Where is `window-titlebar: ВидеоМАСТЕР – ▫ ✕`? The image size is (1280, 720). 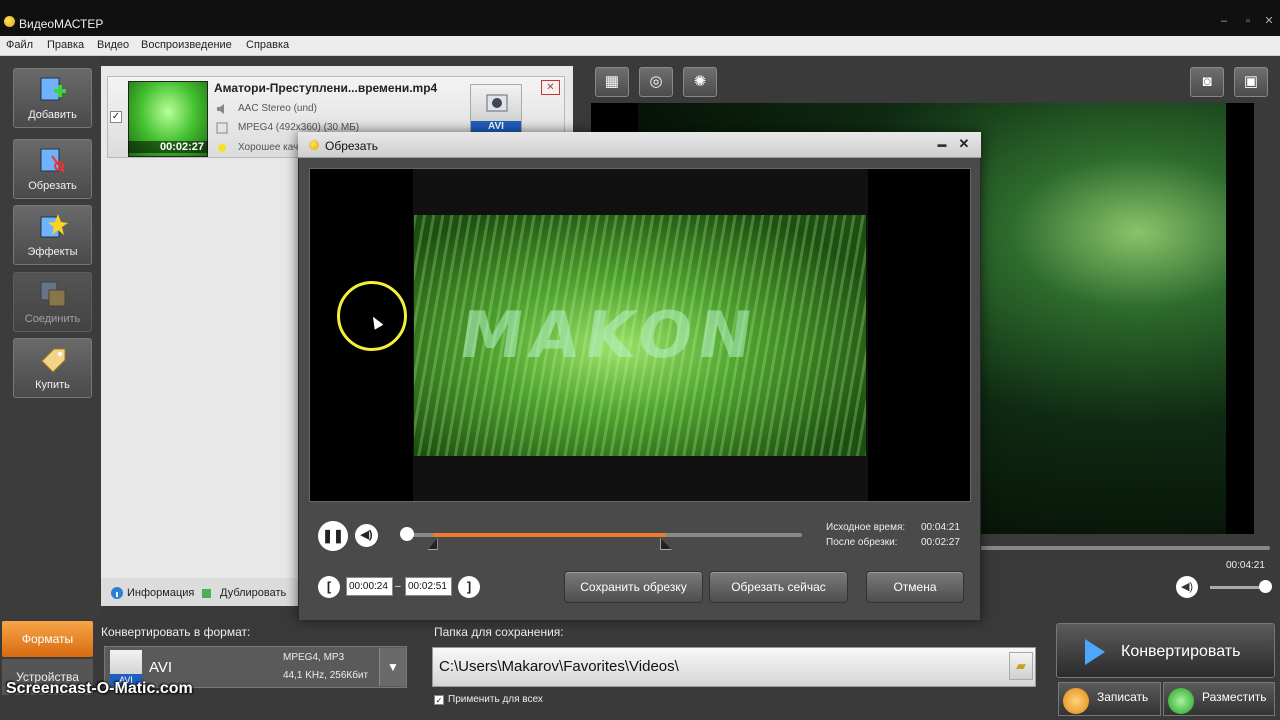 window-titlebar: ВидеоМАСТЕР – ▫ ✕ is located at coordinates (640, 18).